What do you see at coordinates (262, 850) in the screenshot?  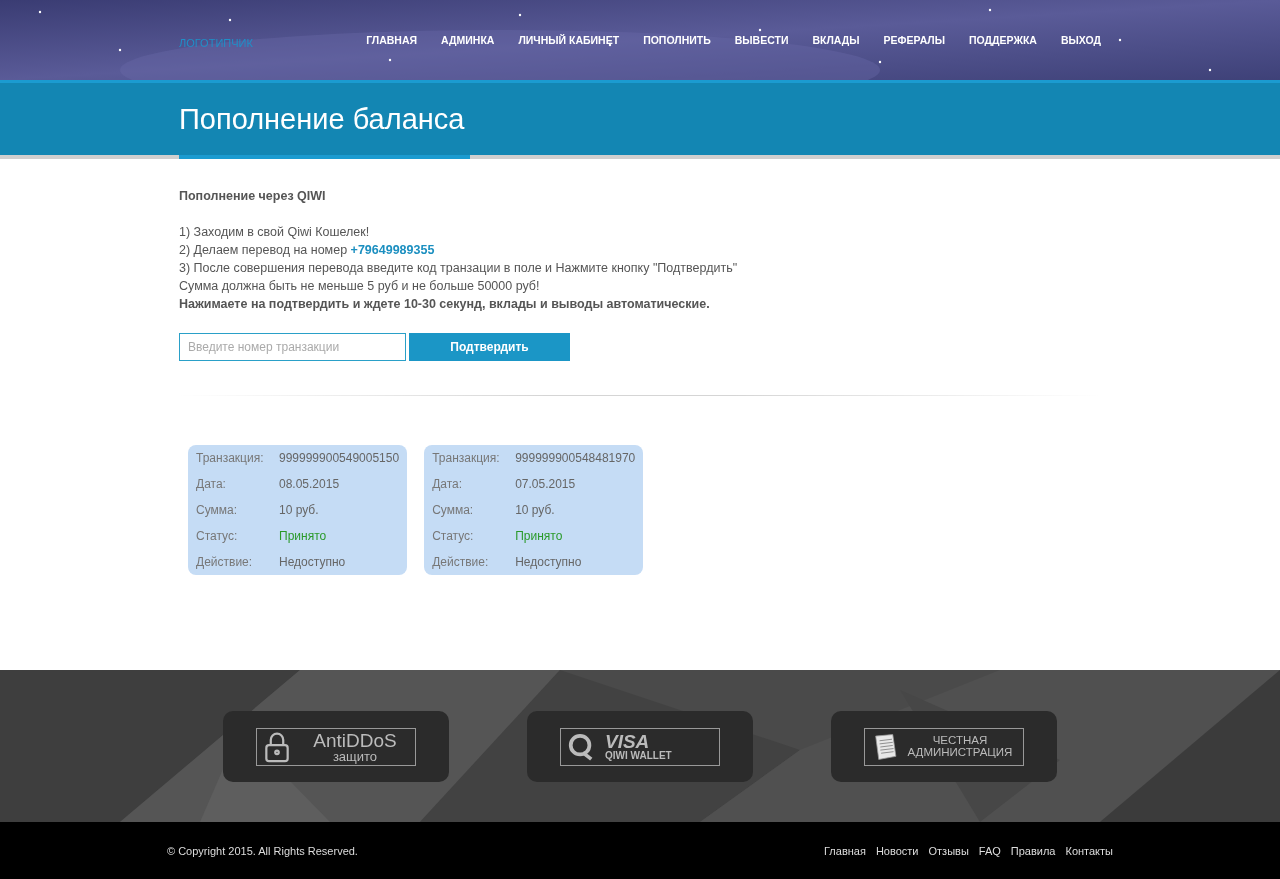 I see `copyright: © Copyright 2015. All Rights Reserved.` at bounding box center [262, 850].